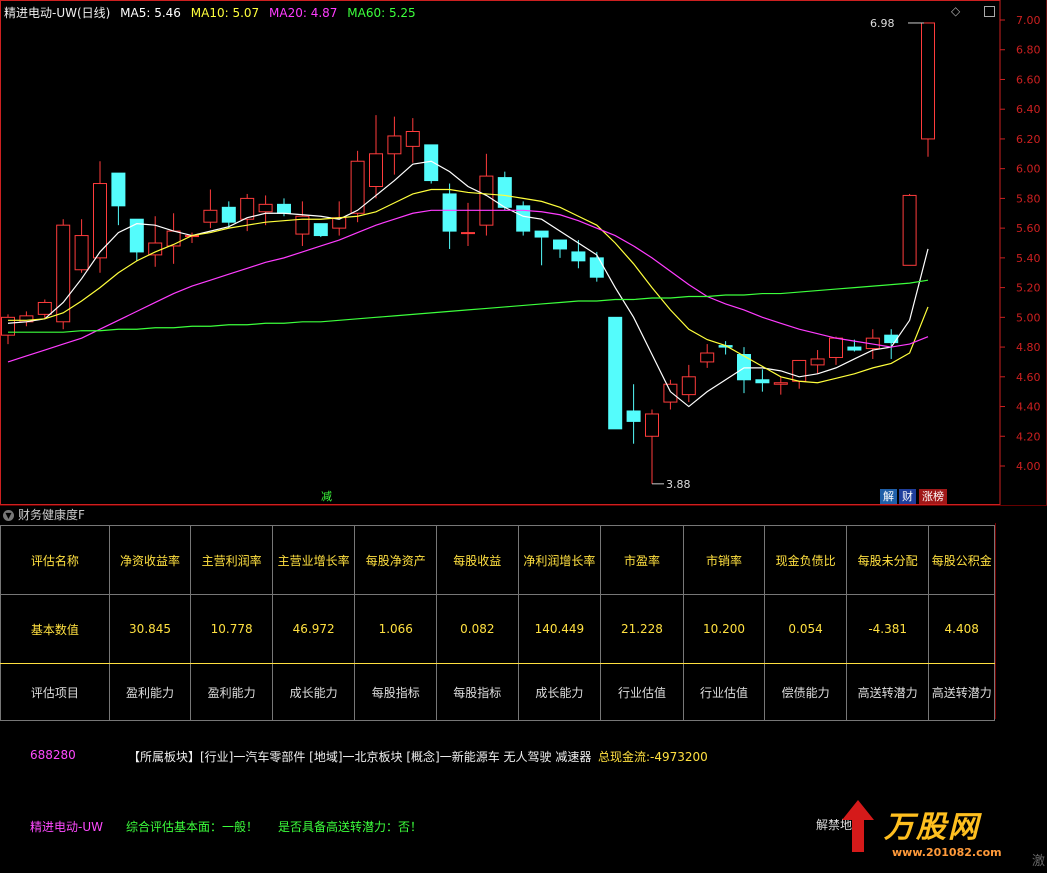 Image resolution: width=1047 pixels, height=873 pixels. I want to click on chevron-down-icon: ▼, so click(8, 515).